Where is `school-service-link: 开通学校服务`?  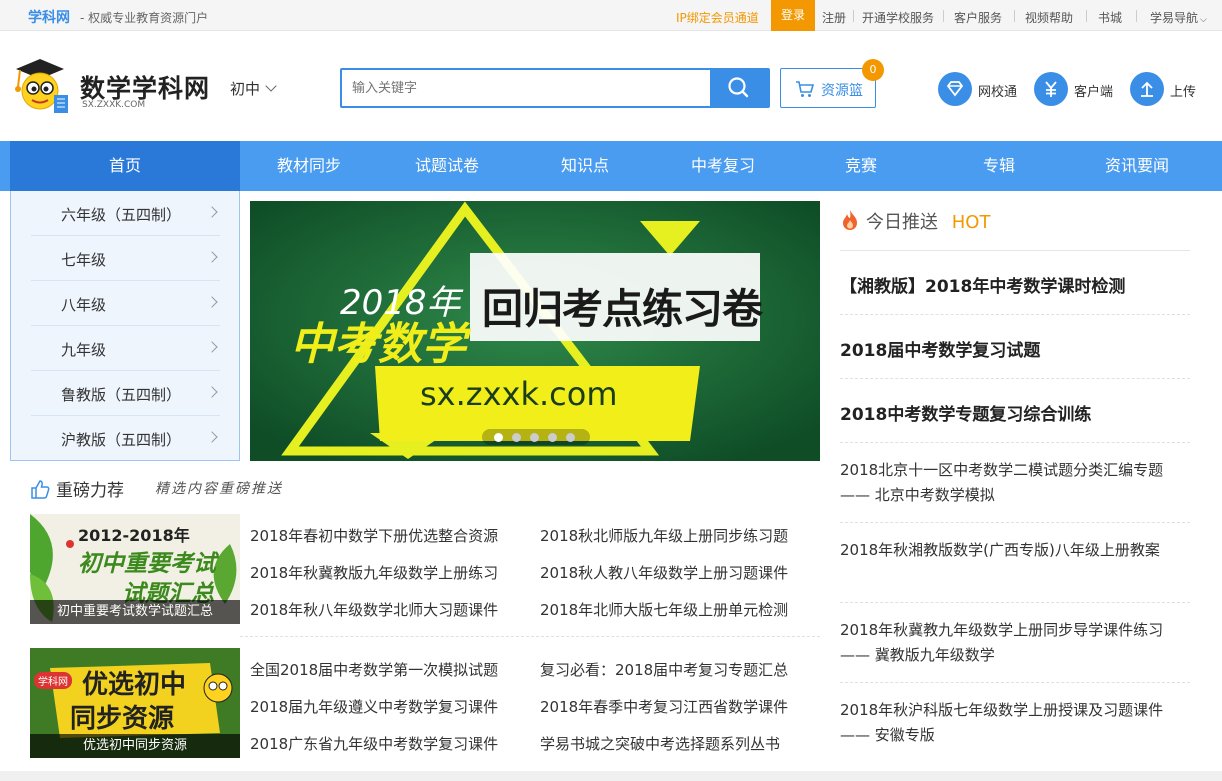
school-service-link: 开通学校服务 is located at coordinates (898, 17).